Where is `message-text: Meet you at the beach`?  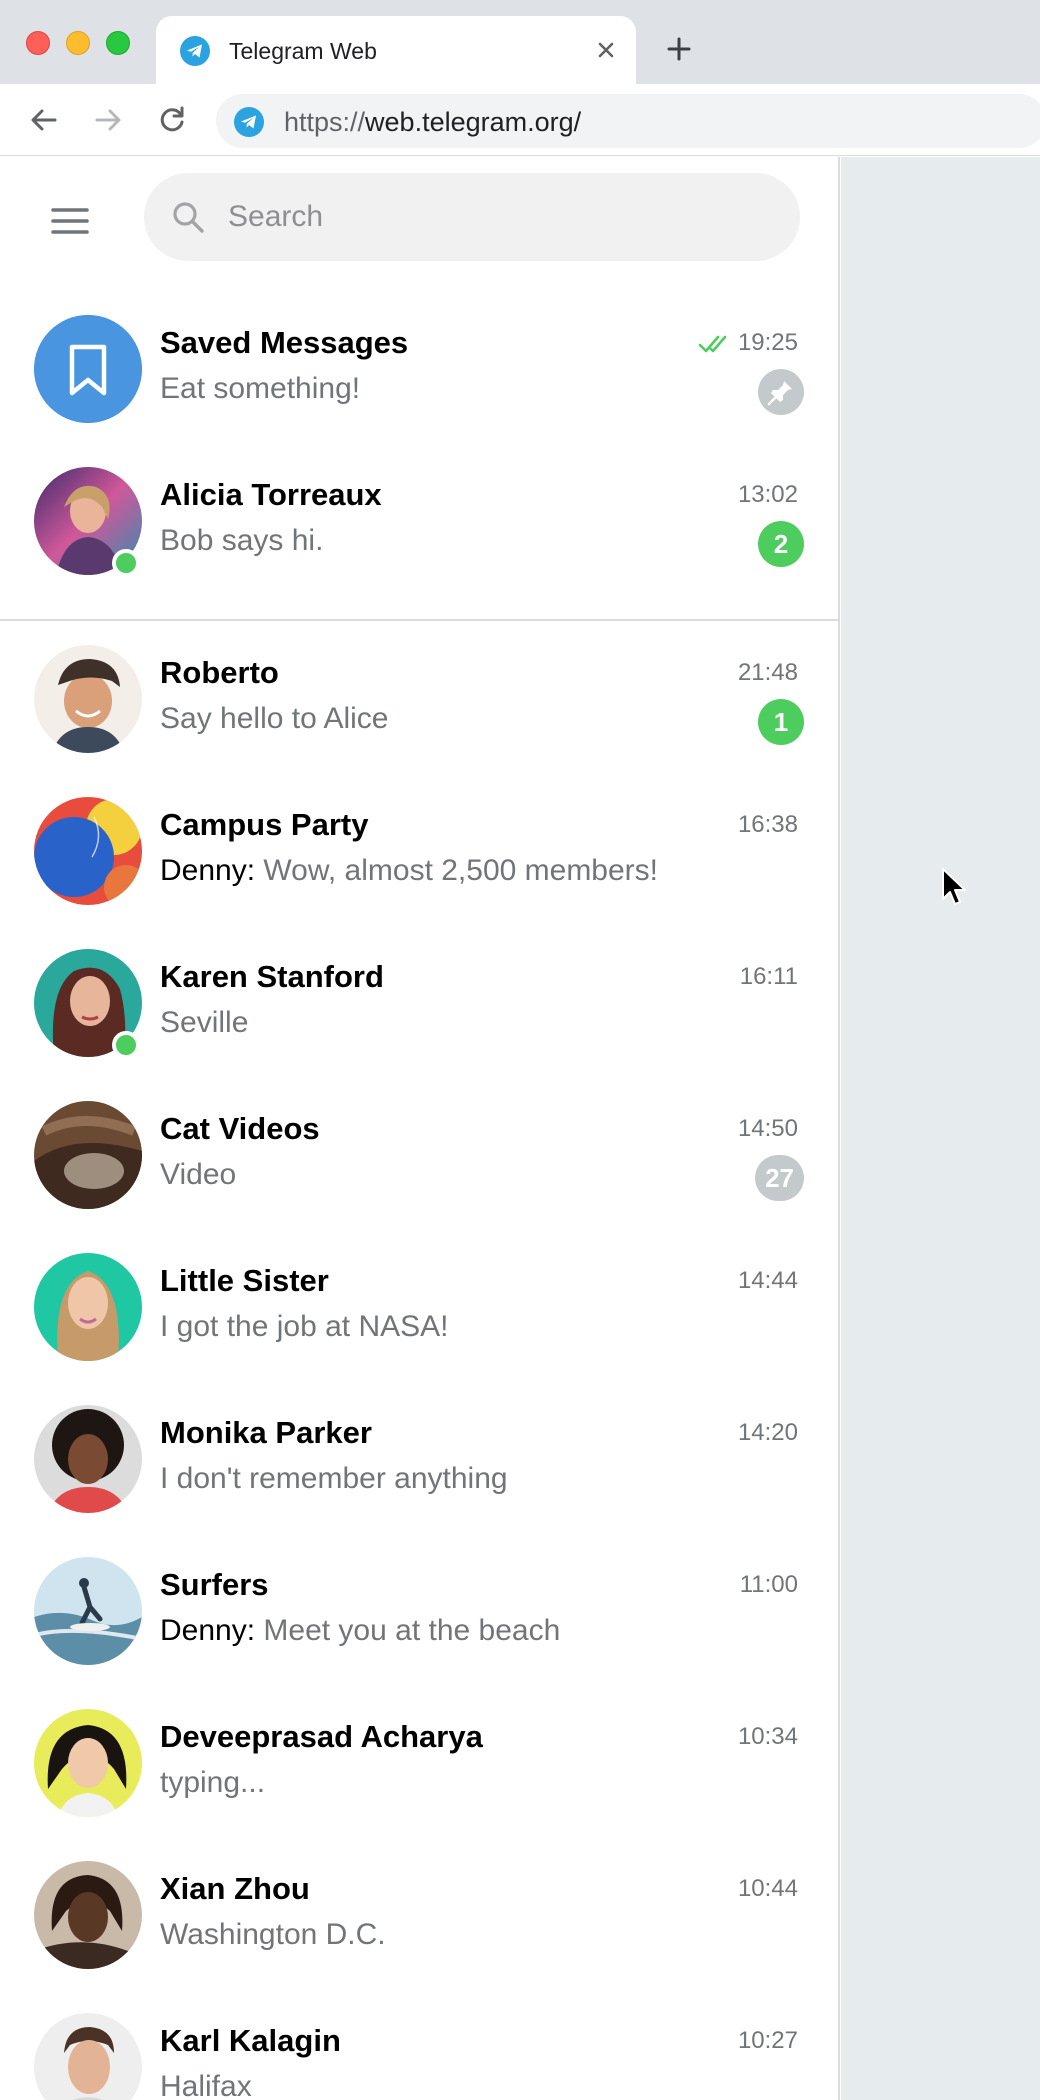
message-text: Meet you at the beach is located at coordinates (412, 1630).